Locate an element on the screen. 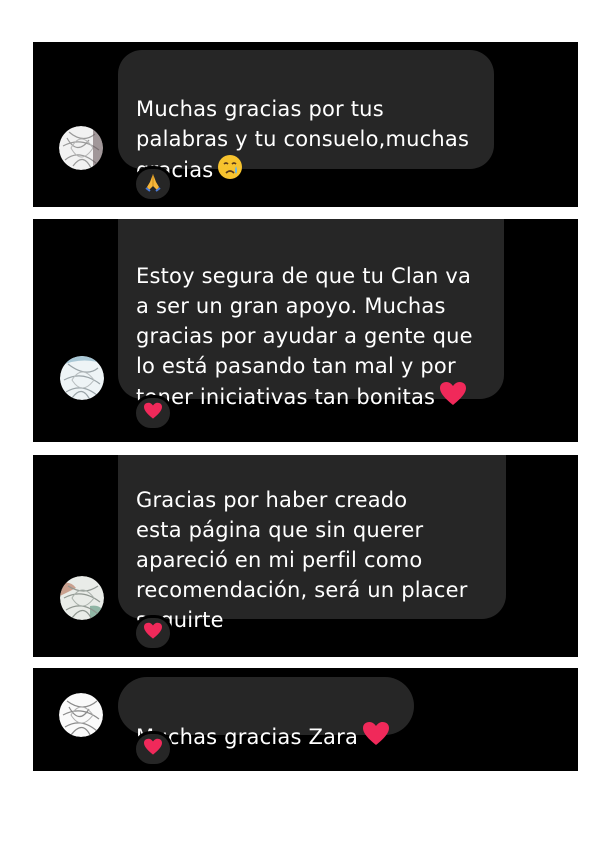 This screenshot has width=605, height=845. folded-hands-icon is located at coordinates (153, 184).